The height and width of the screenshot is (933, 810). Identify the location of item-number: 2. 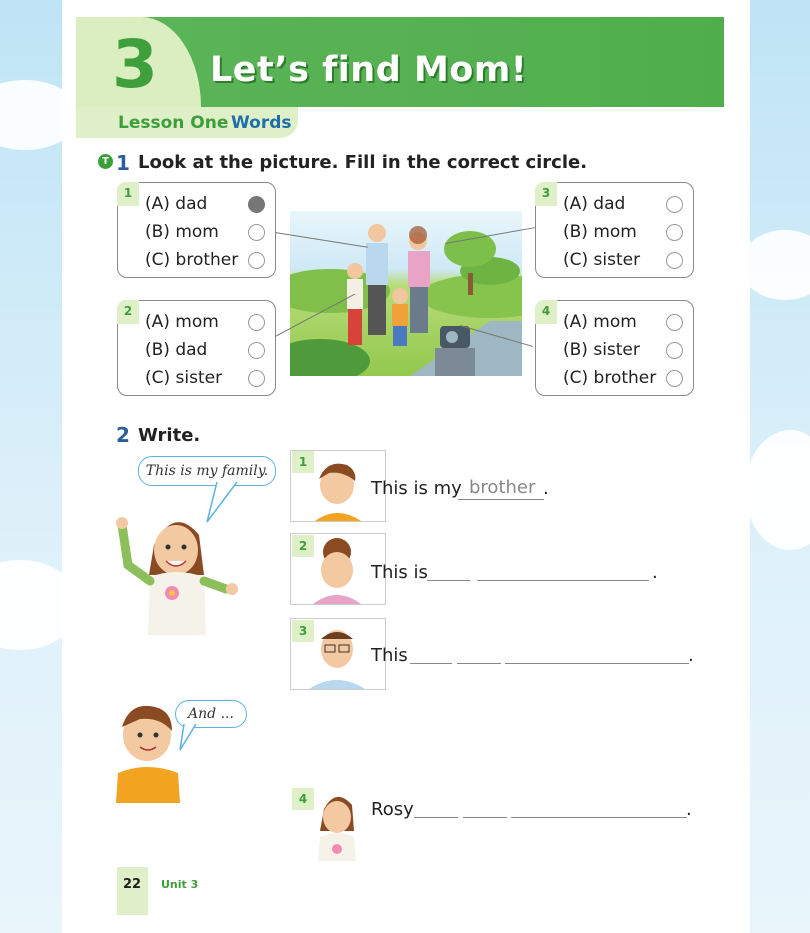
(303, 546).